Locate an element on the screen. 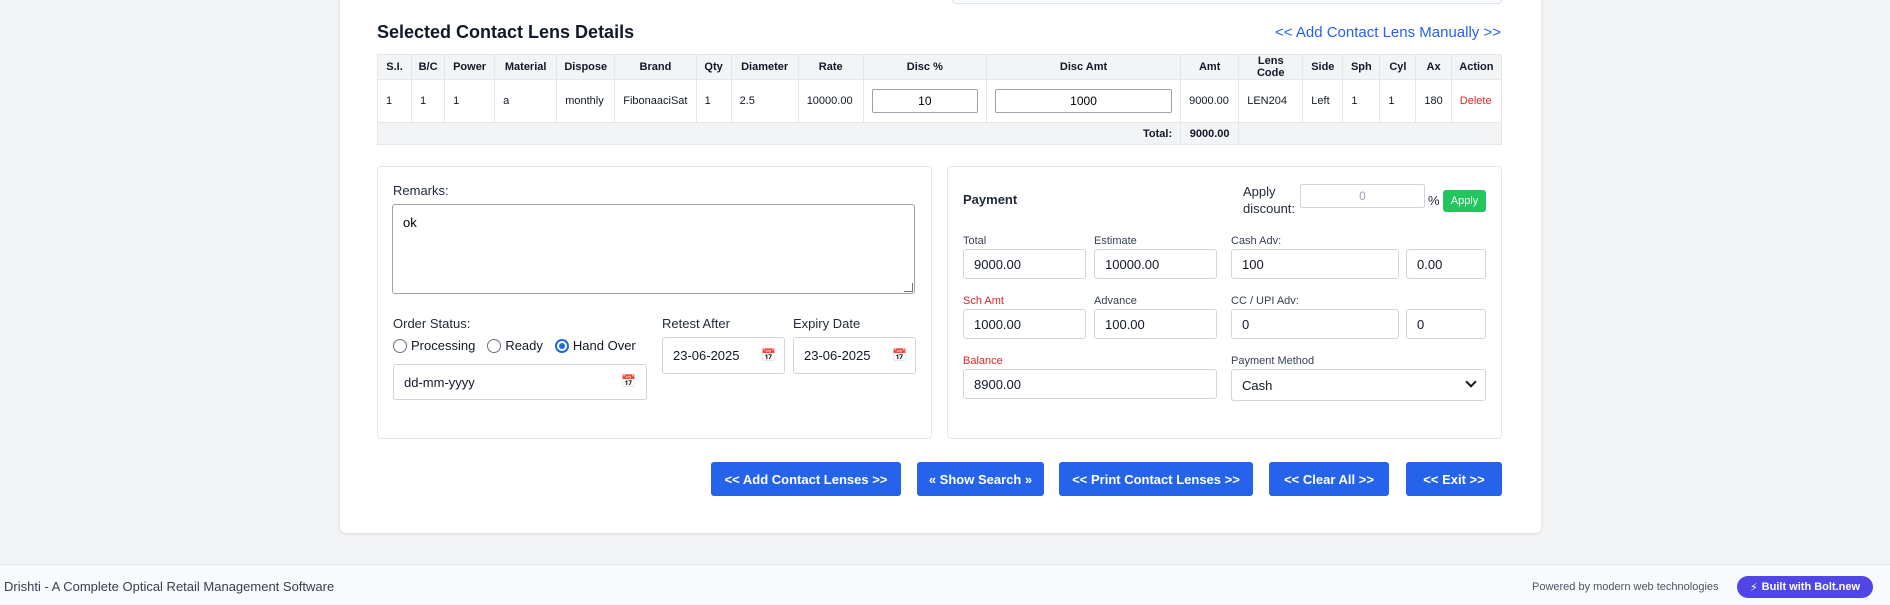  disc-amt-input is located at coordinates (1083, 101).